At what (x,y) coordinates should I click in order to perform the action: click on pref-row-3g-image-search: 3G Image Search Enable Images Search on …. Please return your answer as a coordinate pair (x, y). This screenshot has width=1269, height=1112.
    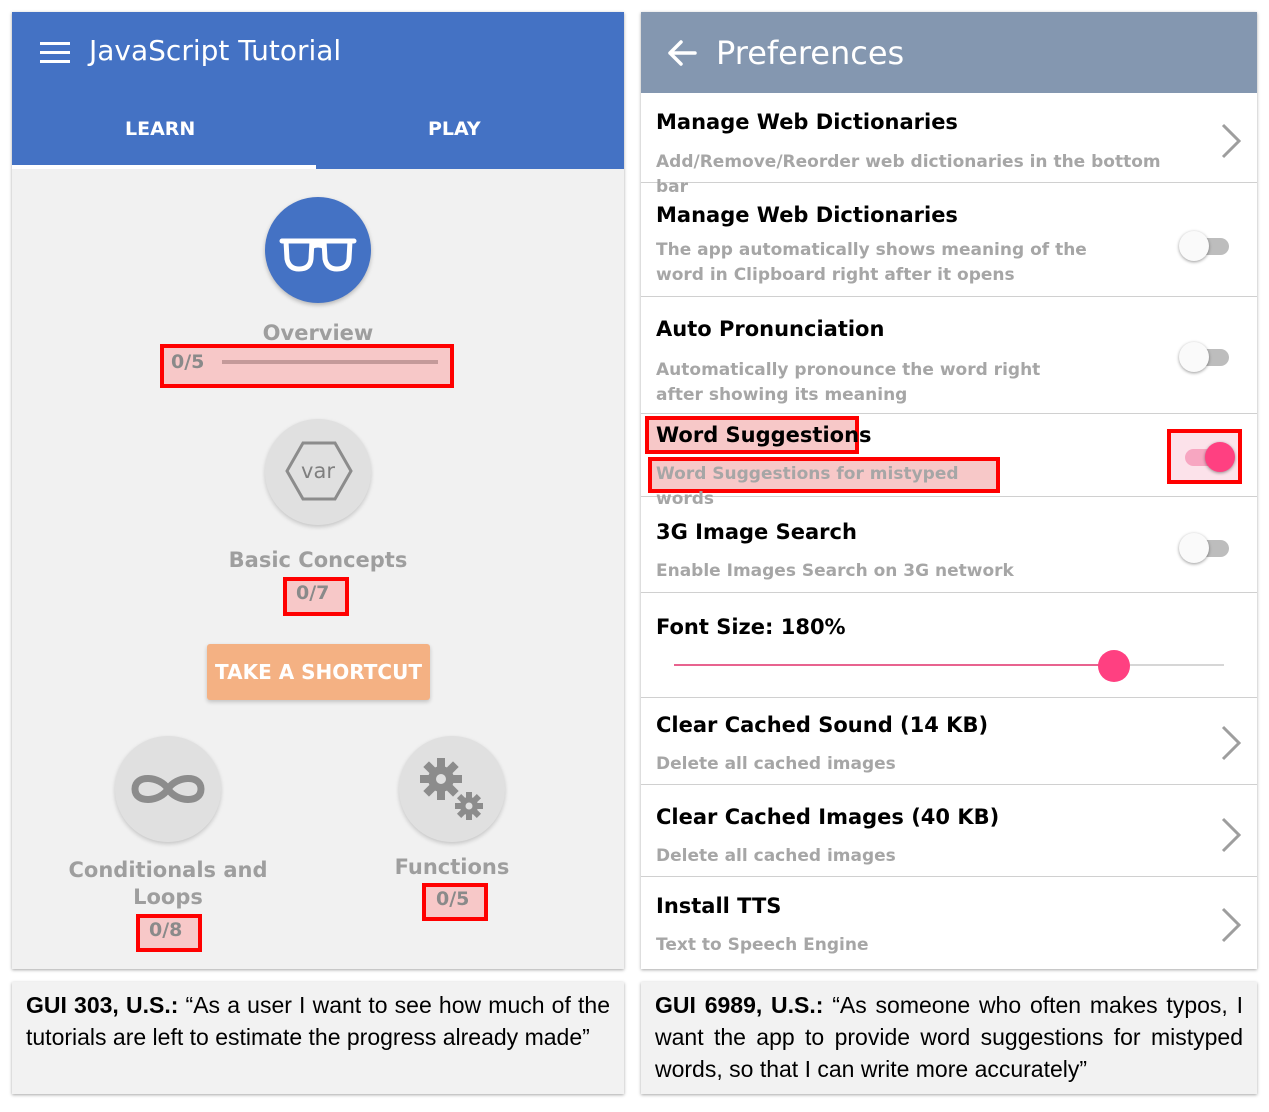
    Looking at the image, I should click on (949, 545).